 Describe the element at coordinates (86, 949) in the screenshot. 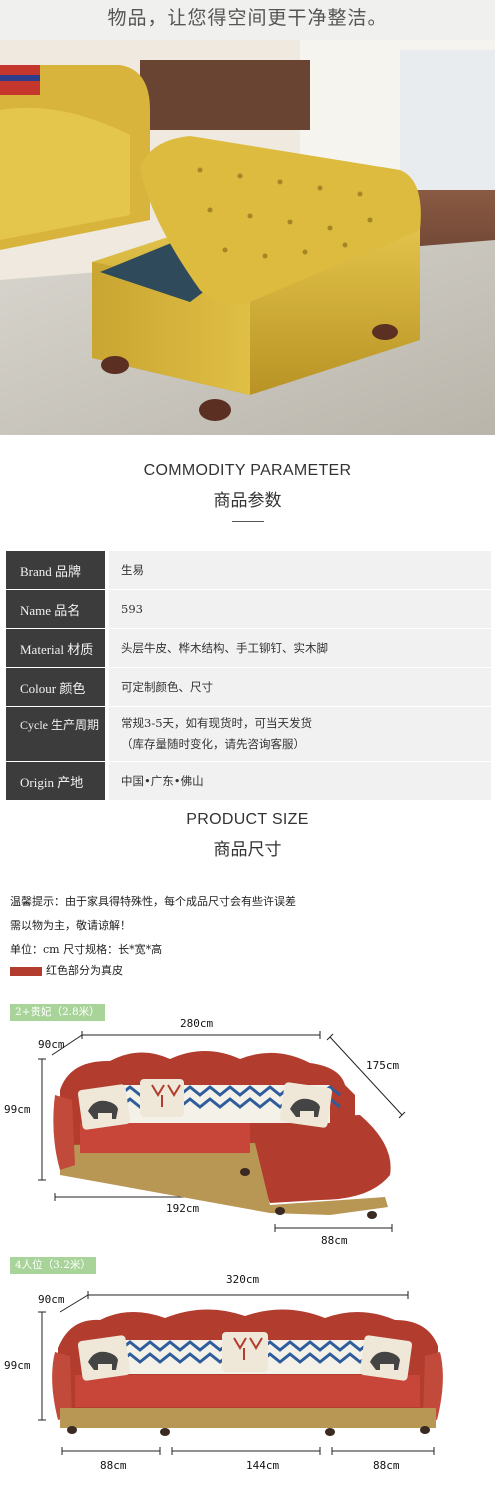

I see `note-line-3: 单位：cm 尺寸规格：长*宽*高` at that location.